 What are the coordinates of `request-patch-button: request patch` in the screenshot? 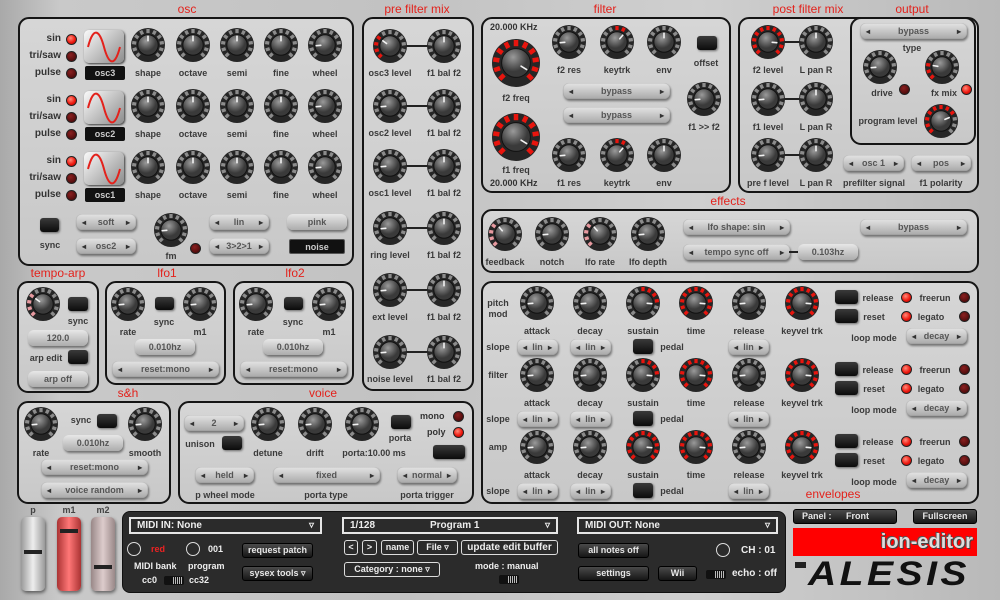 It's located at (277, 550).